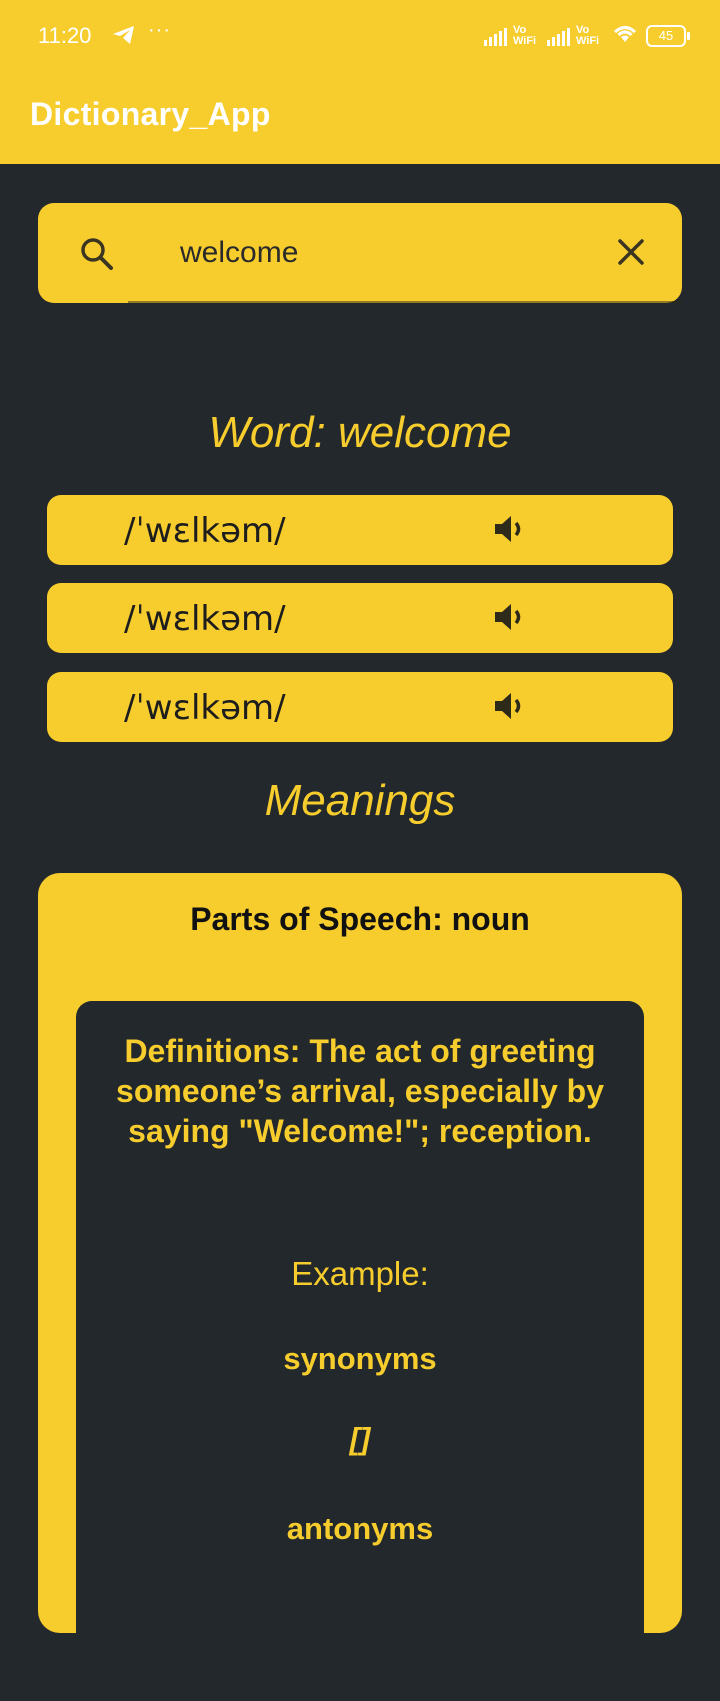 The height and width of the screenshot is (1701, 720). I want to click on battery-icon: 45, so click(668, 36).